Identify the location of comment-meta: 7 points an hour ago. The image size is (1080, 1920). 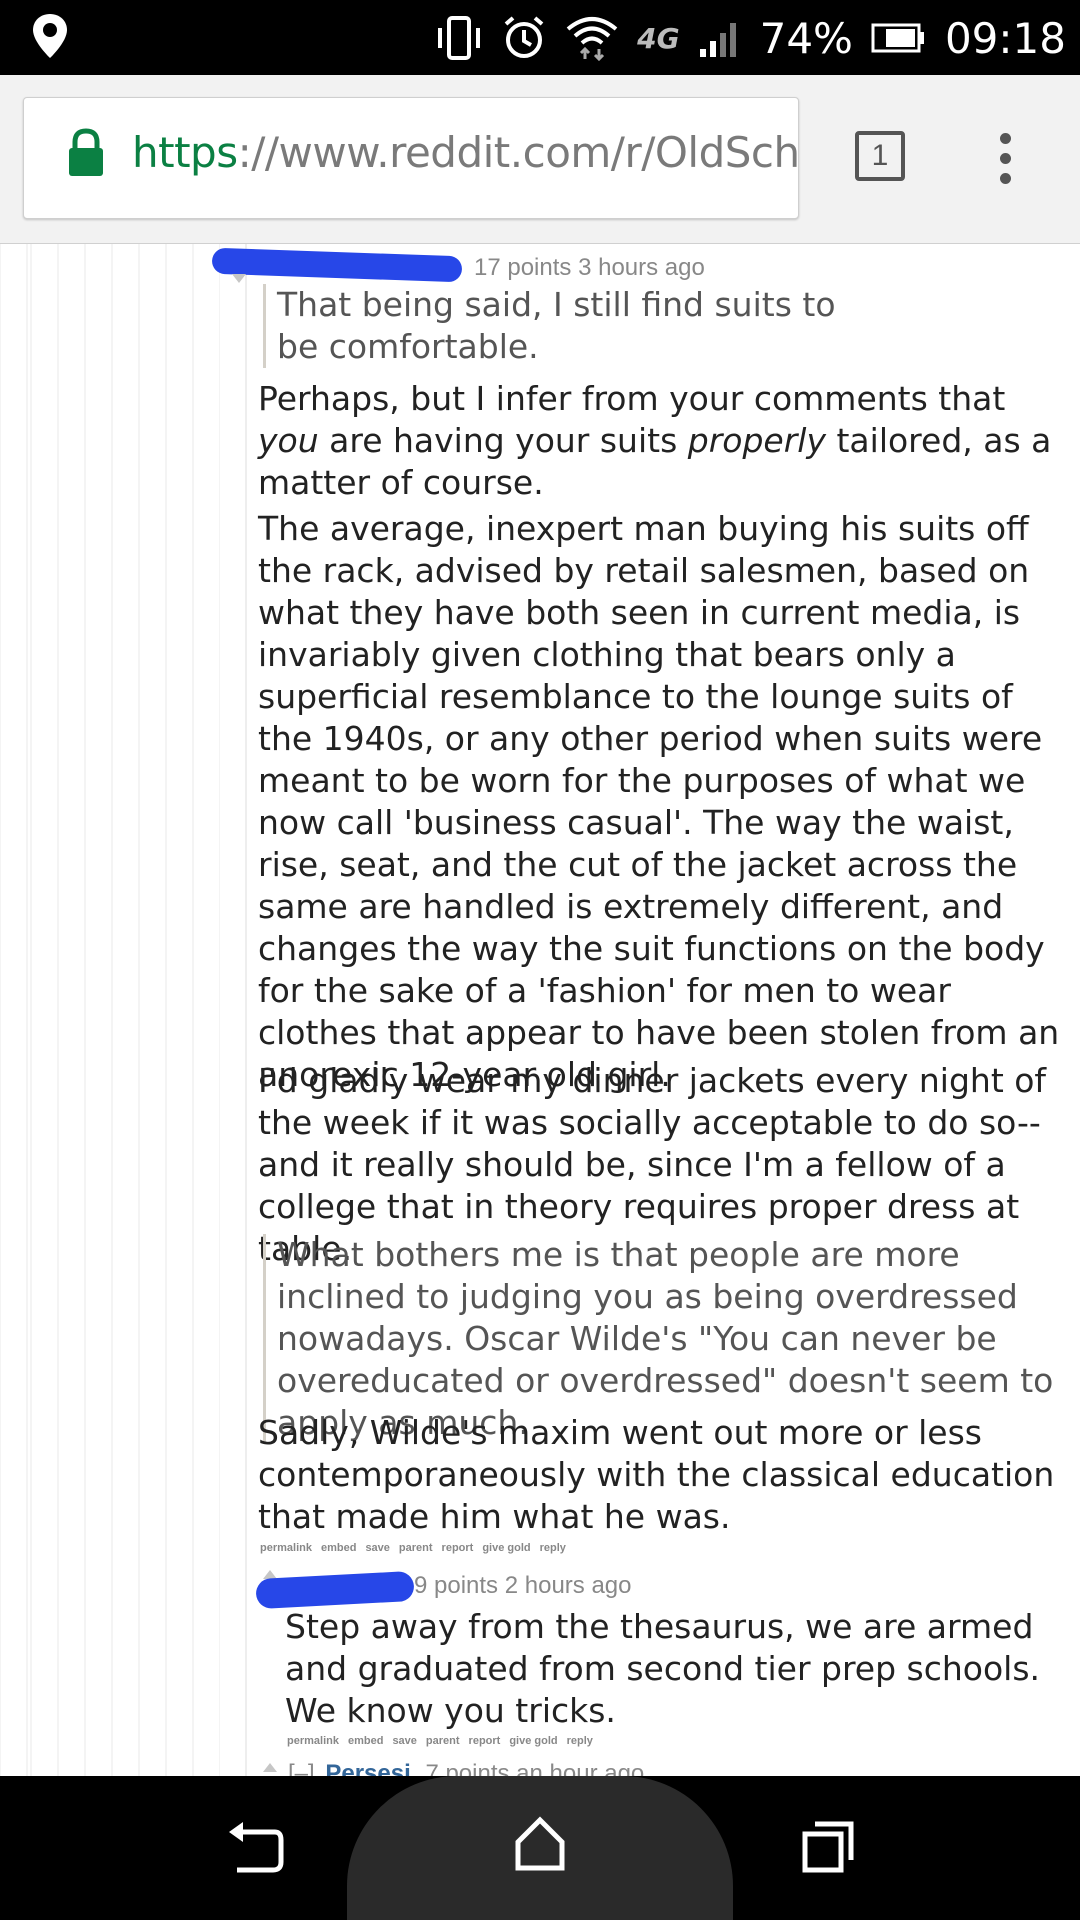
(535, 1768).